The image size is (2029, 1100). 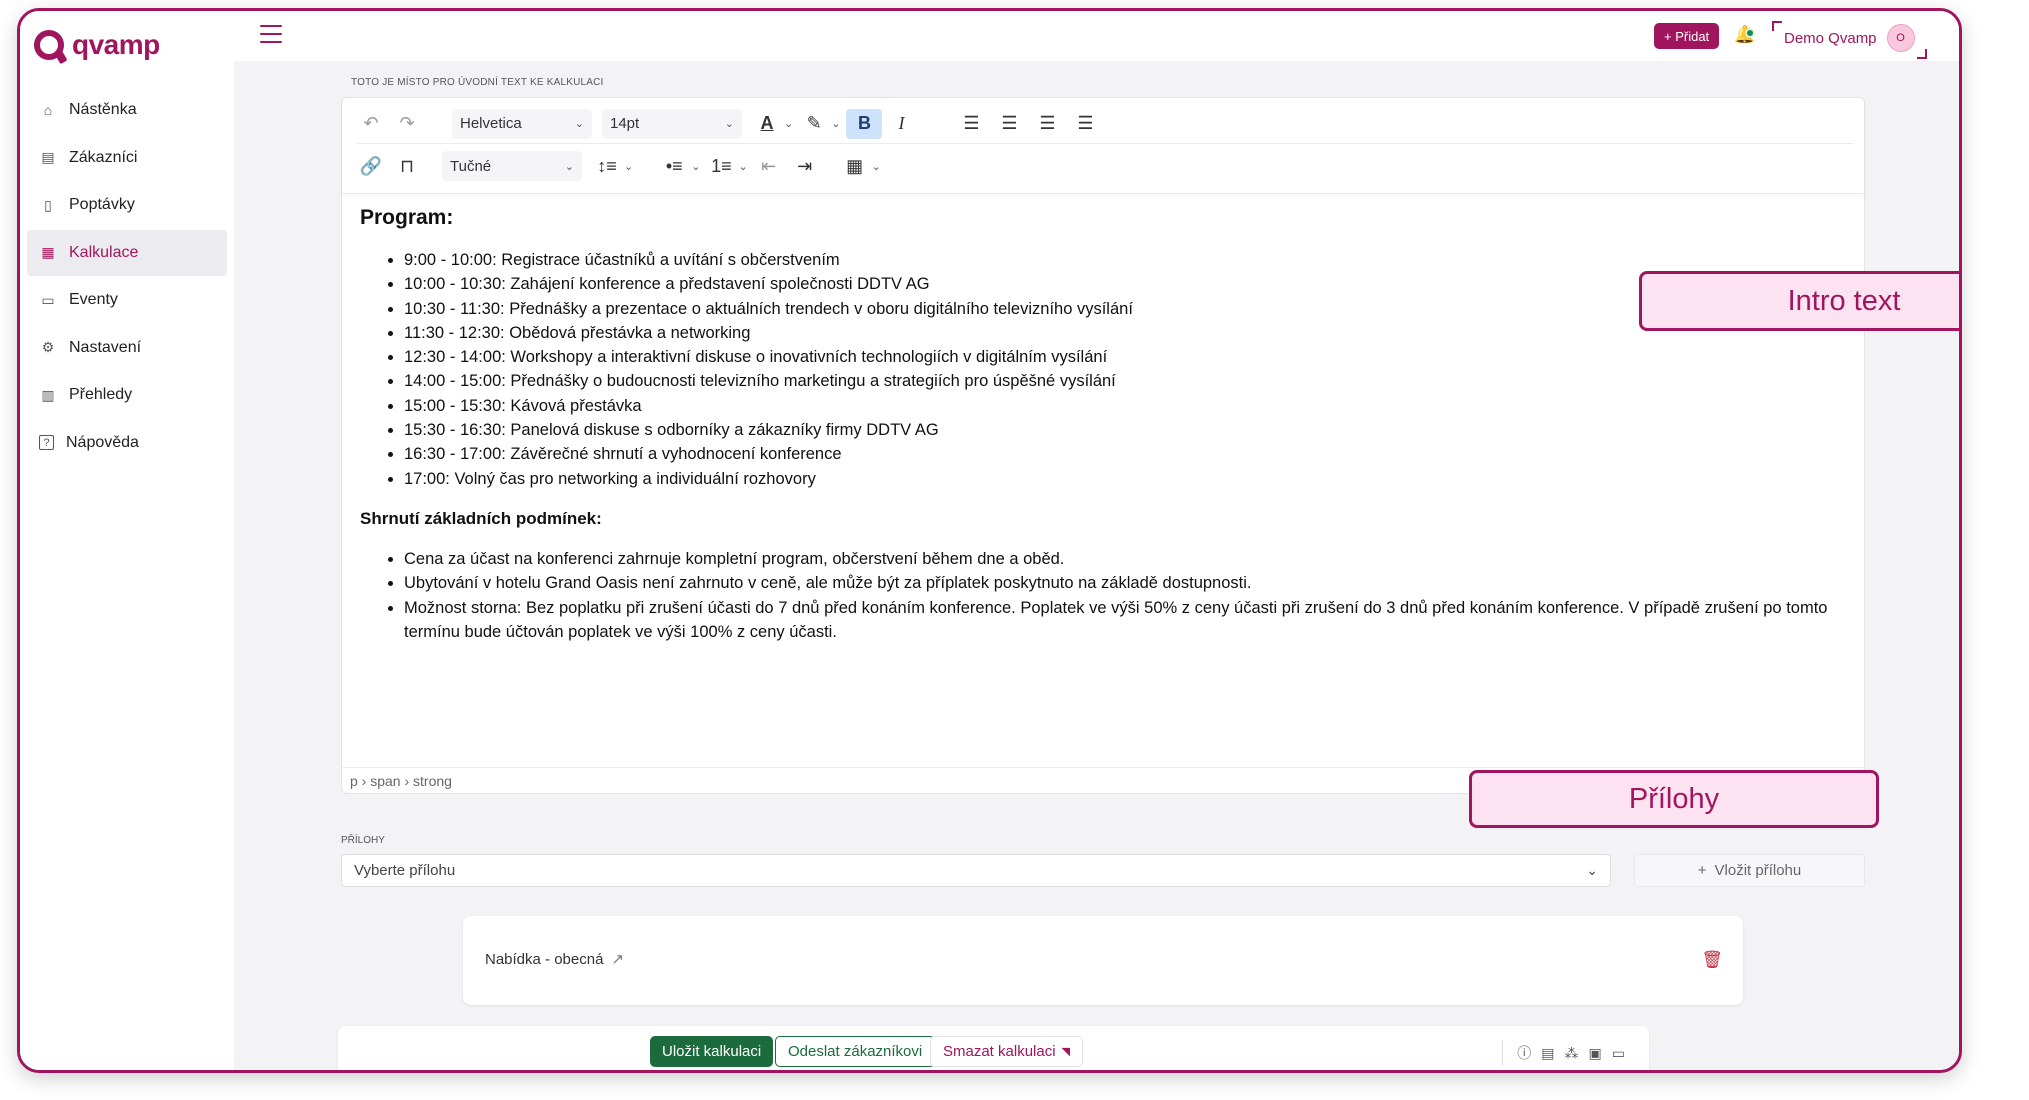 What do you see at coordinates (1921, 54) in the screenshot?
I see `corner-mark` at bounding box center [1921, 54].